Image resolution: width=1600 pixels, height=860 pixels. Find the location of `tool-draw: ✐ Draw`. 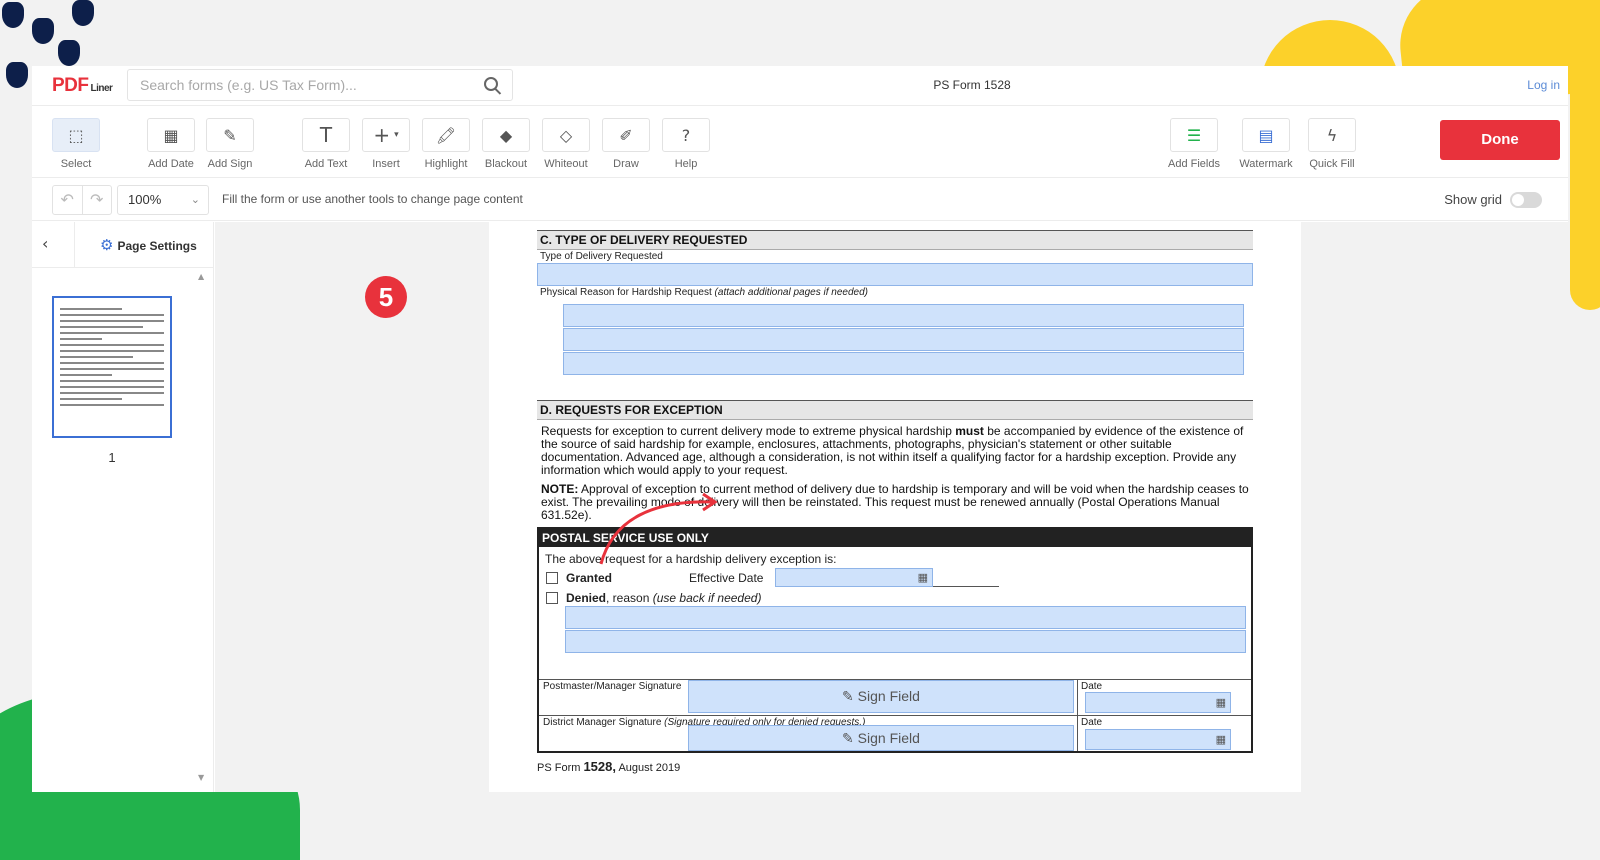

tool-draw: ✐ Draw is located at coordinates (626, 144).